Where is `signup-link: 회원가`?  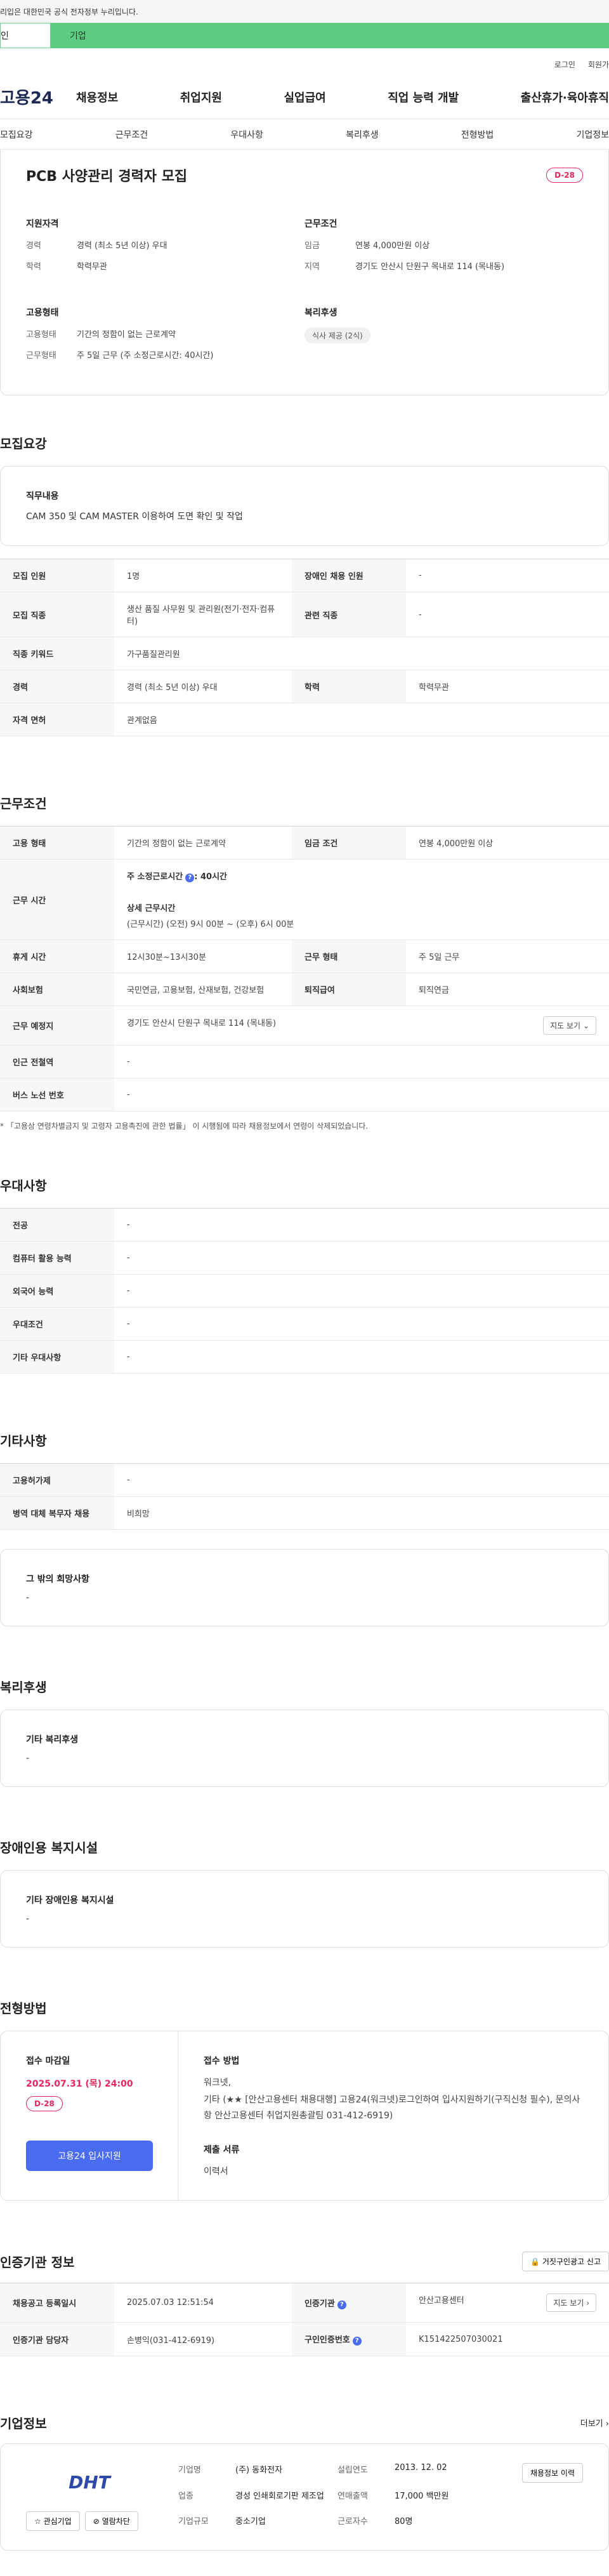 signup-link: 회원가 is located at coordinates (598, 64).